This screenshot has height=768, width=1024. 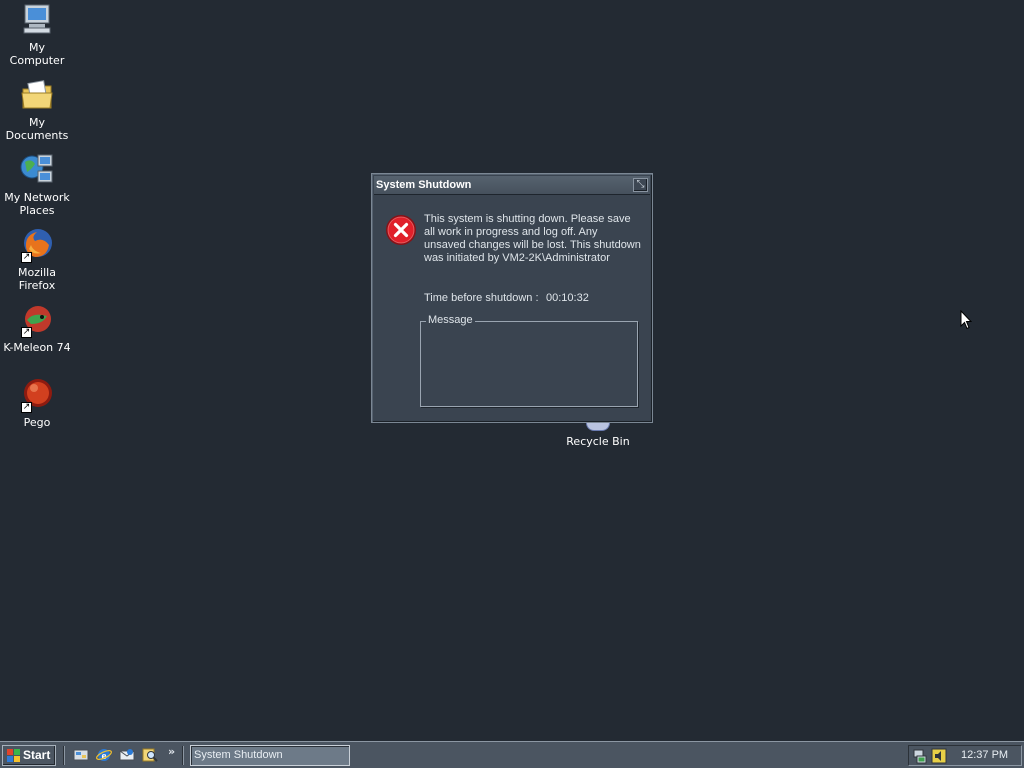 What do you see at coordinates (920, 756) in the screenshot?
I see `network-icon` at bounding box center [920, 756].